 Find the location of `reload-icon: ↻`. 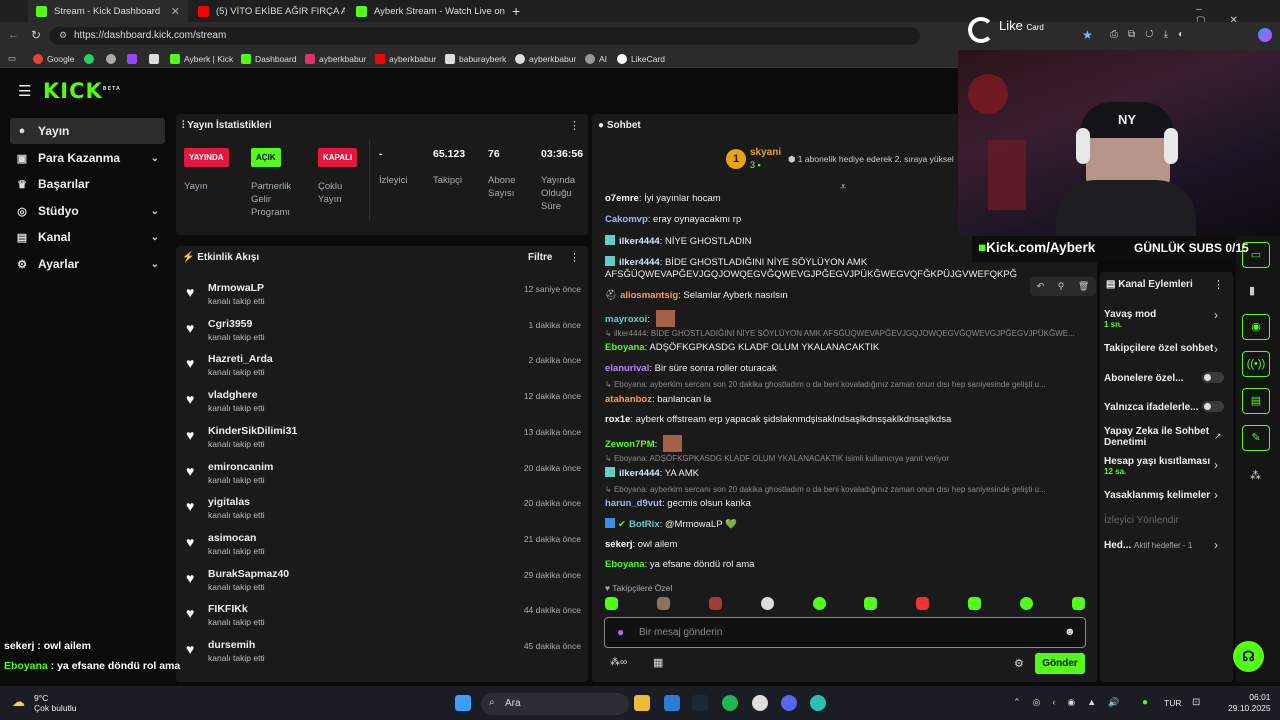

reload-icon: ↻ is located at coordinates (36, 35).